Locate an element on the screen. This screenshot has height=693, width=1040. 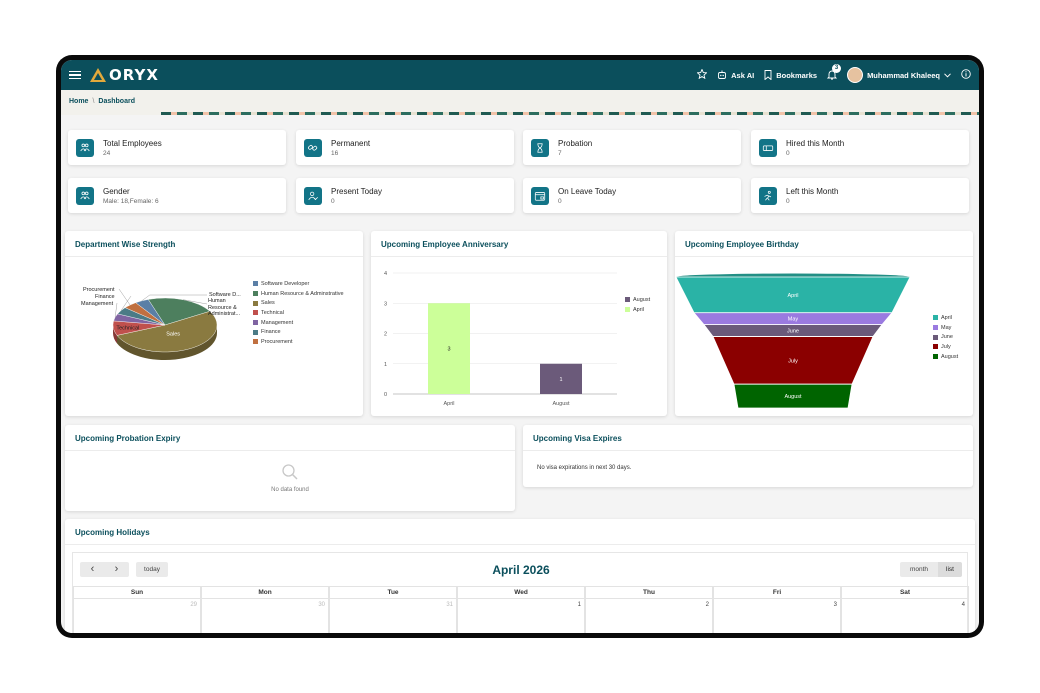
calendar-day-header: Wed is located at coordinates (521, 592).